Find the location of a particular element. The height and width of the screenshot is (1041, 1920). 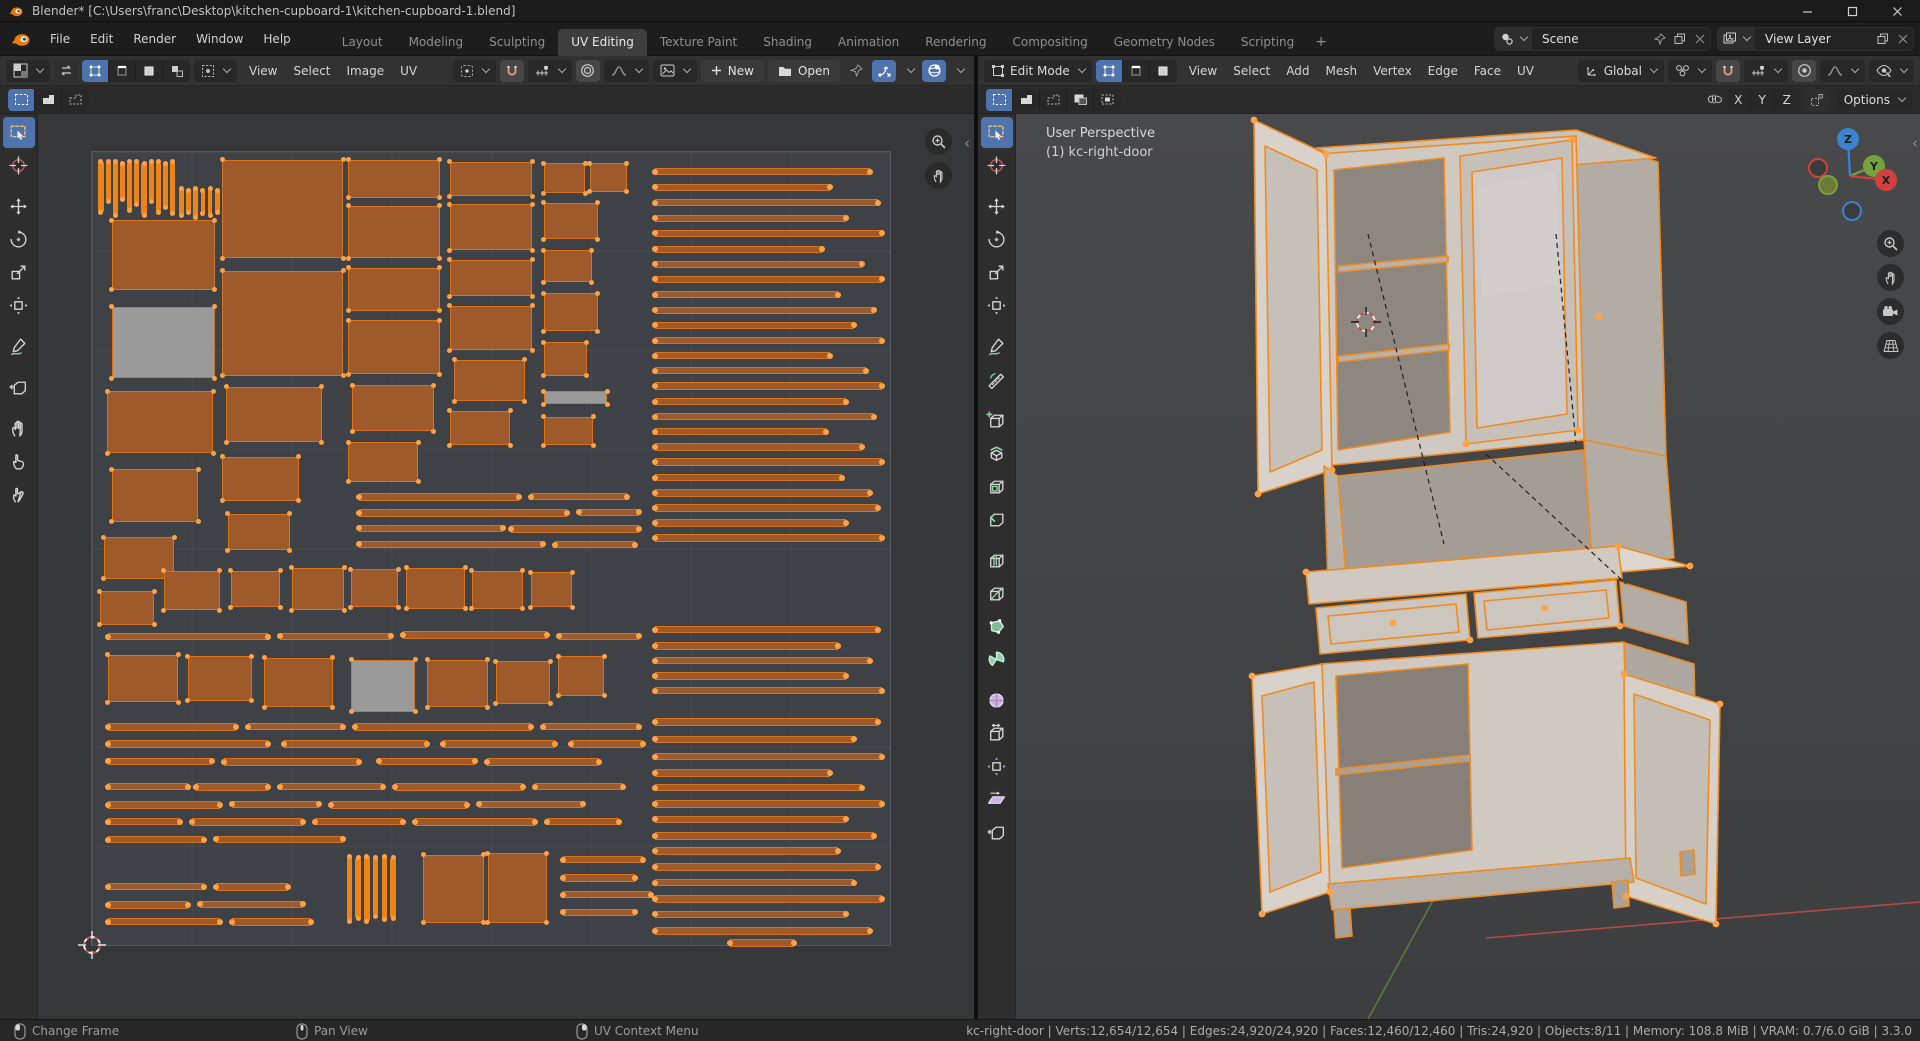

gizmo-axis-negative is located at coordinates (1852, 211).